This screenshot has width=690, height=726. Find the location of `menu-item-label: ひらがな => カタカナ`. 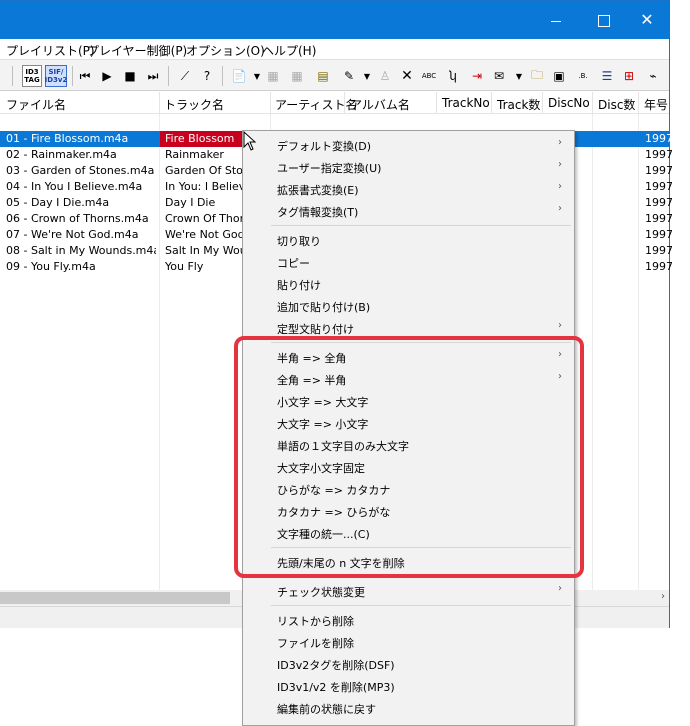

menu-item-label: ひらがな => カタカナ is located at coordinates (334, 490).